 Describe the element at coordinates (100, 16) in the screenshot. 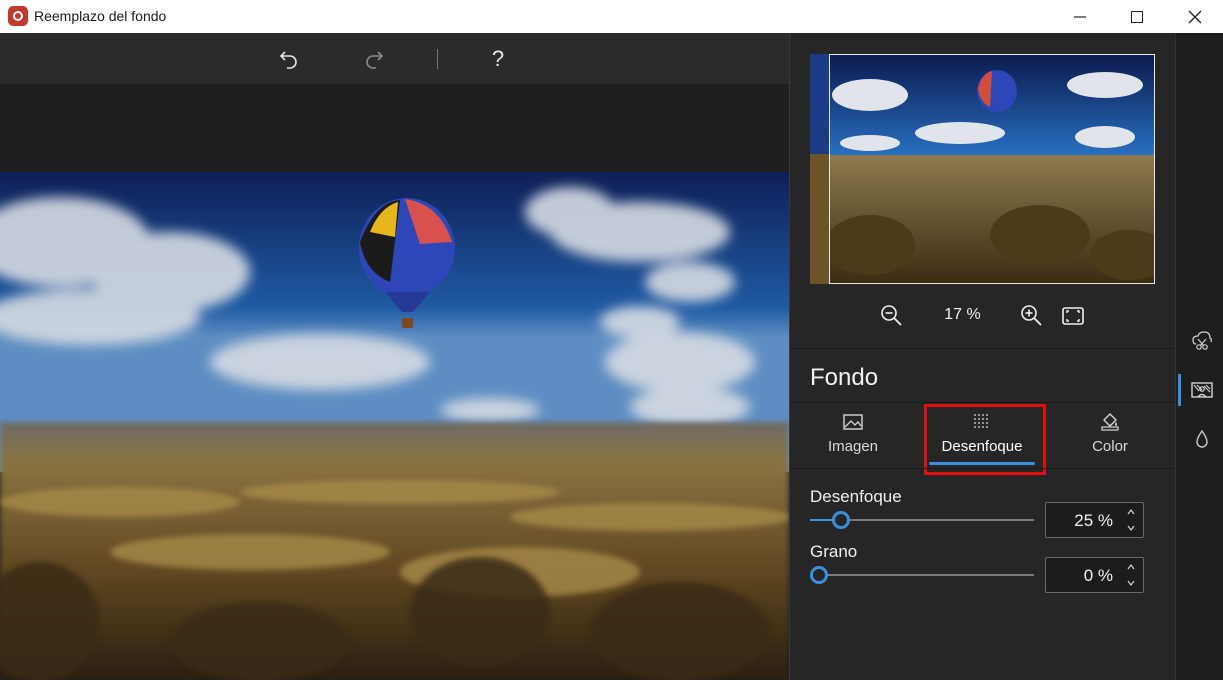

I see `window-title: Reemplazo del fondo` at that location.